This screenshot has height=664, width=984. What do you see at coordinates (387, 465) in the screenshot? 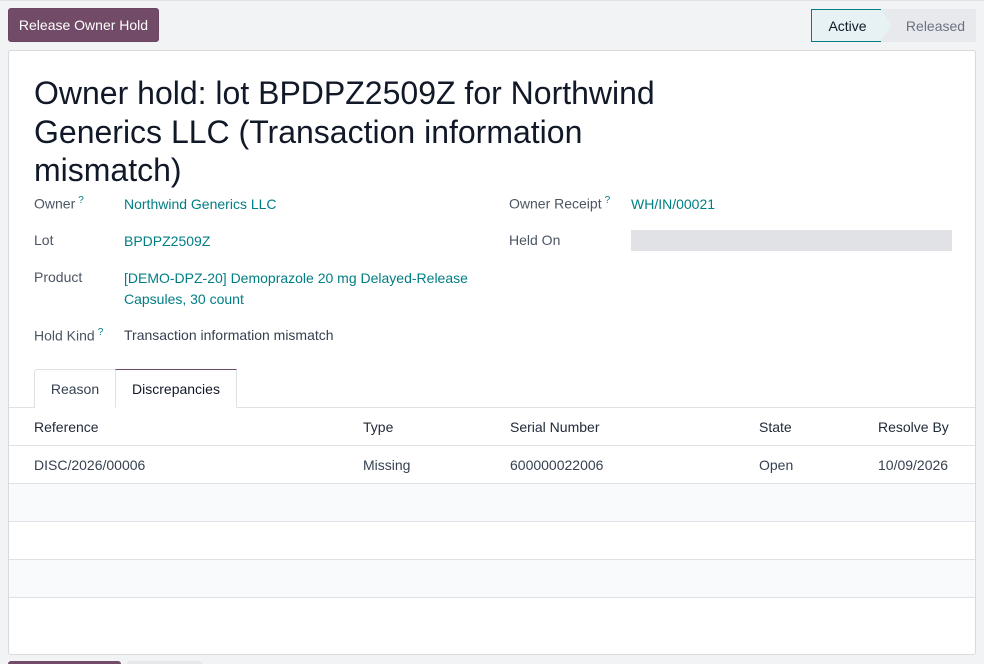
I see `cell-type: Missing` at bounding box center [387, 465].